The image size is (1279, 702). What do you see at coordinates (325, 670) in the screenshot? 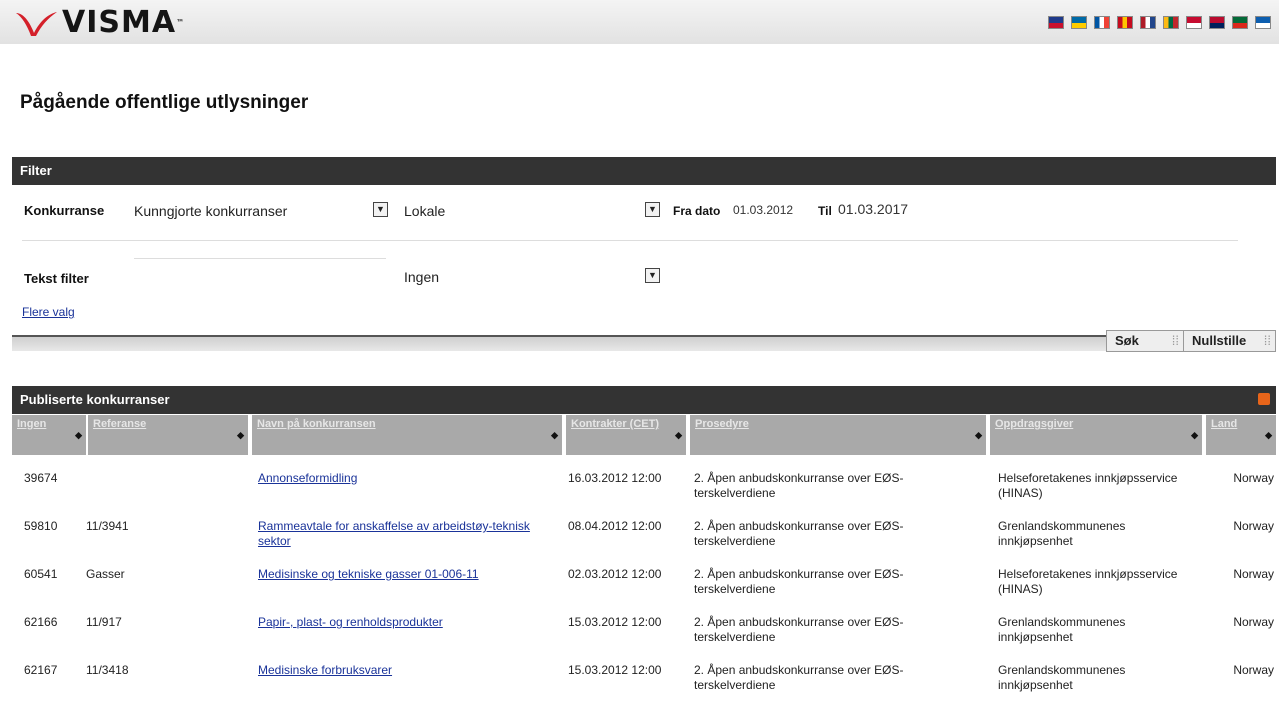
I see `tender-link: Medisinske forbruksvarer` at bounding box center [325, 670].